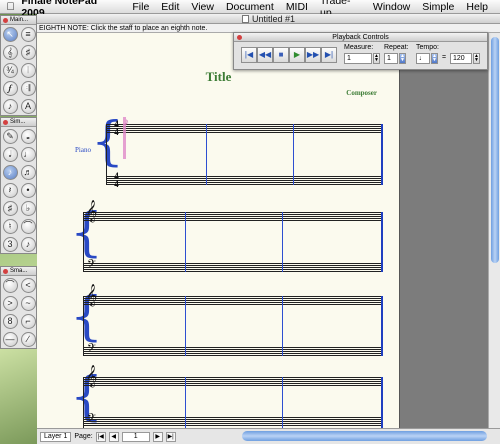 This screenshot has height=444, width=500. Describe the element at coordinates (268, 19) in the screenshot. I see `document-titlebar: Untitled #1` at that location.